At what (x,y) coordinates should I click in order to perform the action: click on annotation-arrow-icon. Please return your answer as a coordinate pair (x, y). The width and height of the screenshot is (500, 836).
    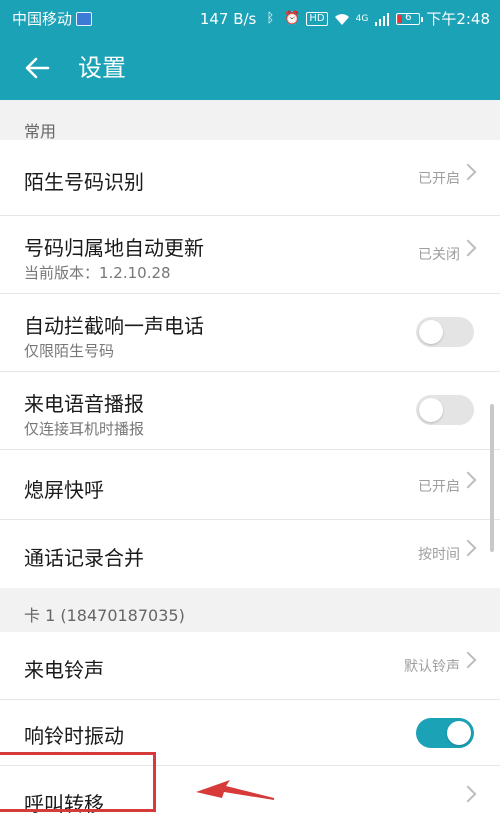
    Looking at the image, I should click on (235, 790).